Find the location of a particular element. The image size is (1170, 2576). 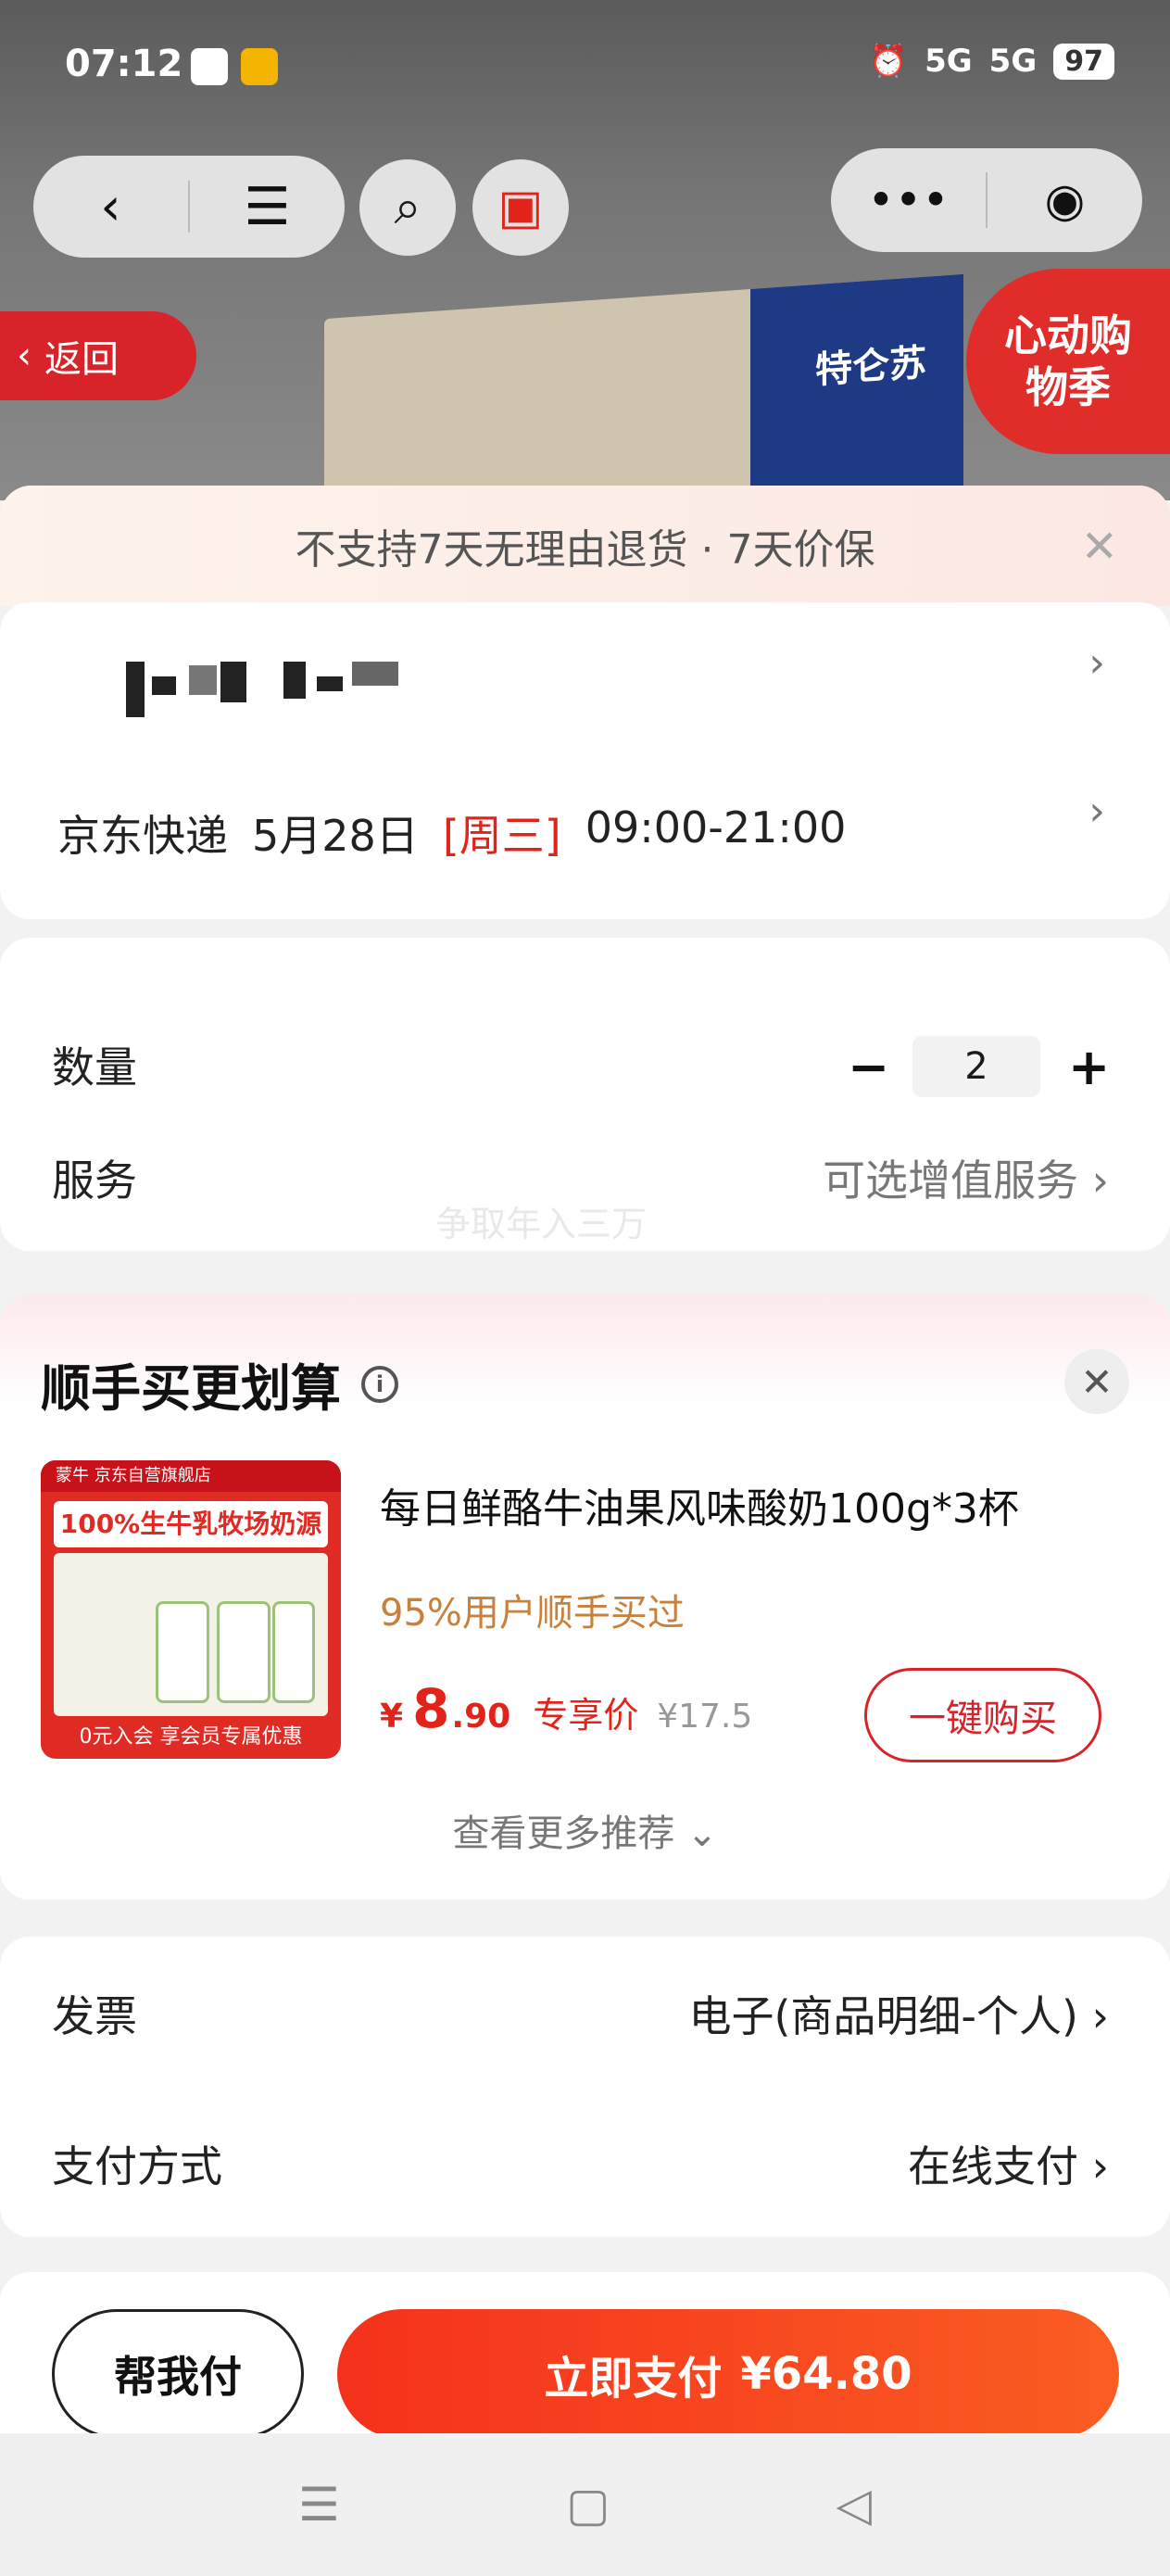

original-price: ¥17.5 is located at coordinates (705, 1717).